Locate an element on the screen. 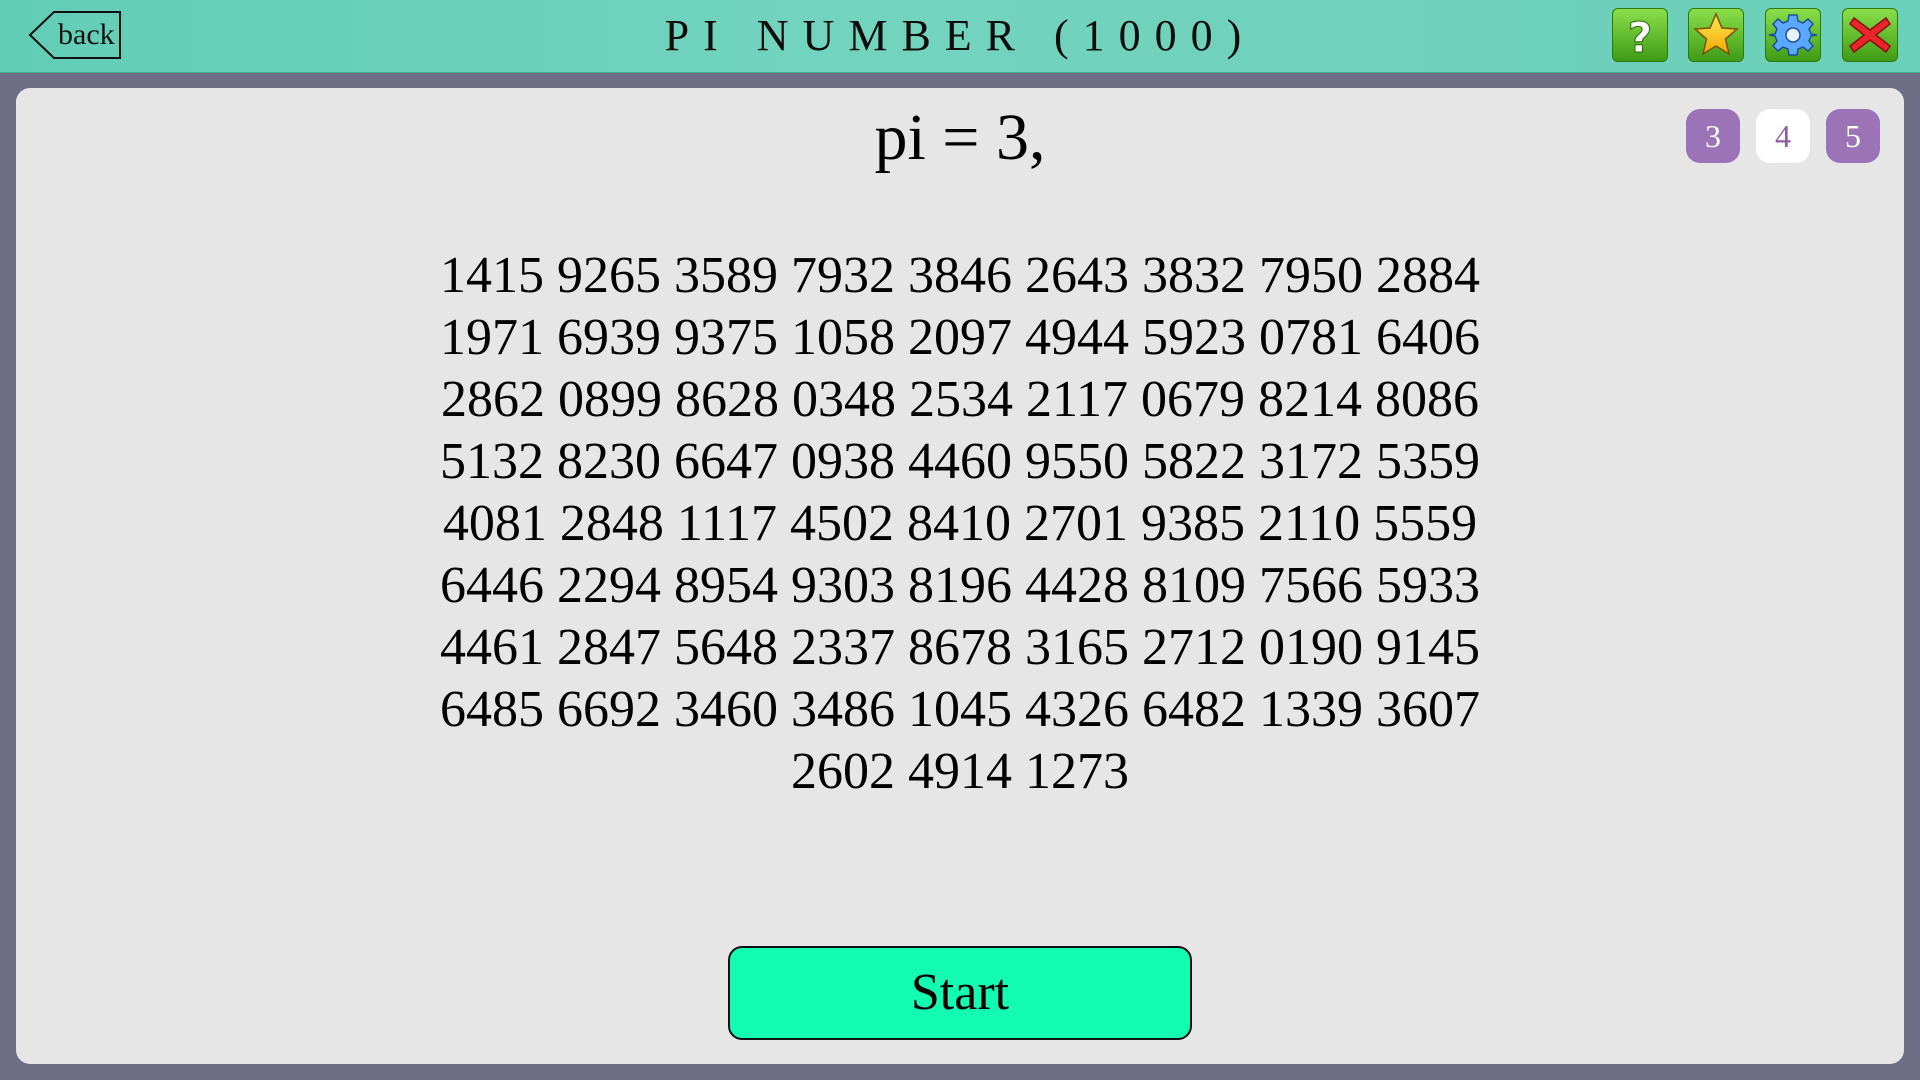 The width and height of the screenshot is (1920, 1080). start-button: Start is located at coordinates (960, 993).